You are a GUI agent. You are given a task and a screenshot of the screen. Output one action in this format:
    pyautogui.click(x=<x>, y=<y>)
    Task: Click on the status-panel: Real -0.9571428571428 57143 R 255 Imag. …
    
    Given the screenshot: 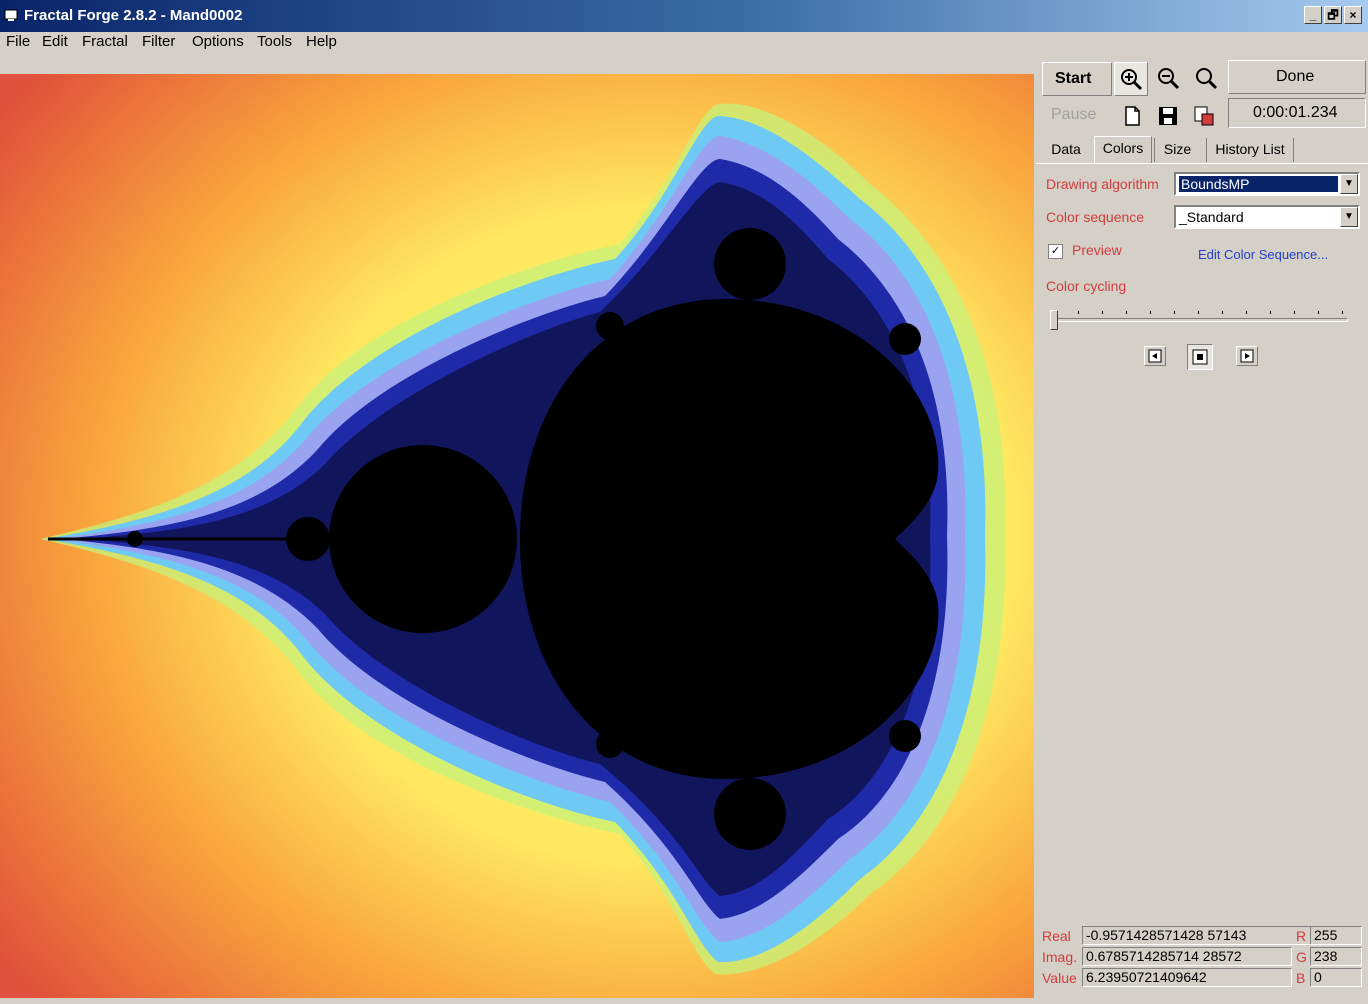 What is the action you would take?
    pyautogui.click(x=1203, y=959)
    